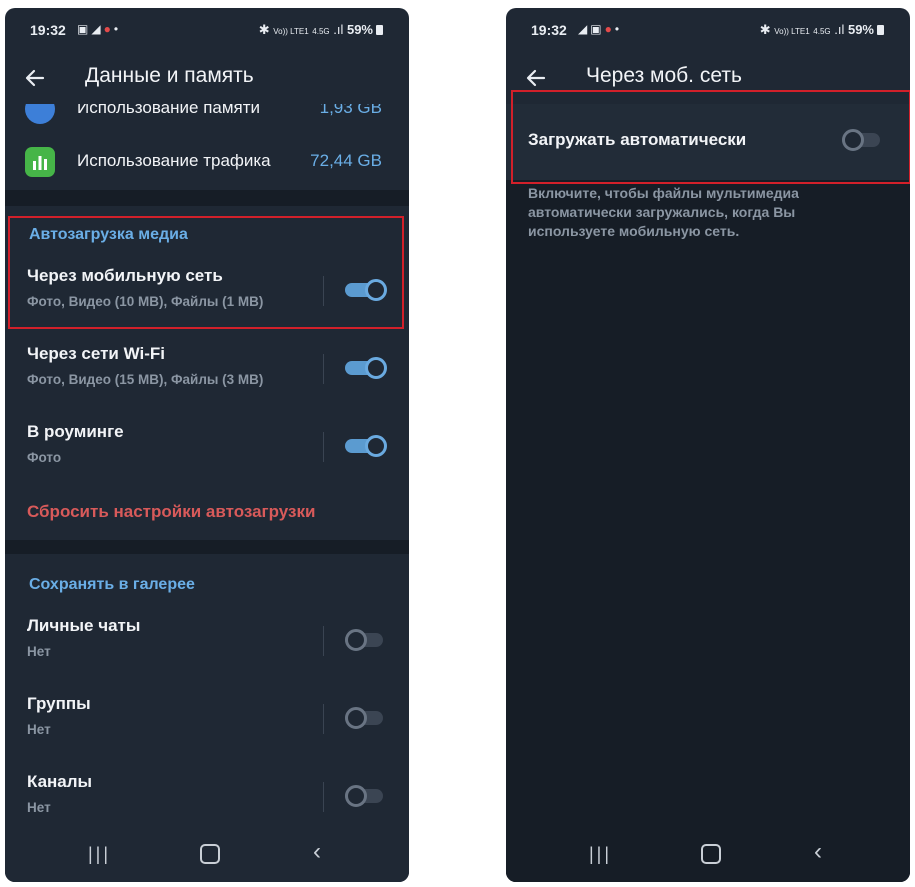 Image resolution: width=915 pixels, height=887 pixels. I want to click on traffic-usage-row: Использование трафика 72,44 GB, so click(207, 166).